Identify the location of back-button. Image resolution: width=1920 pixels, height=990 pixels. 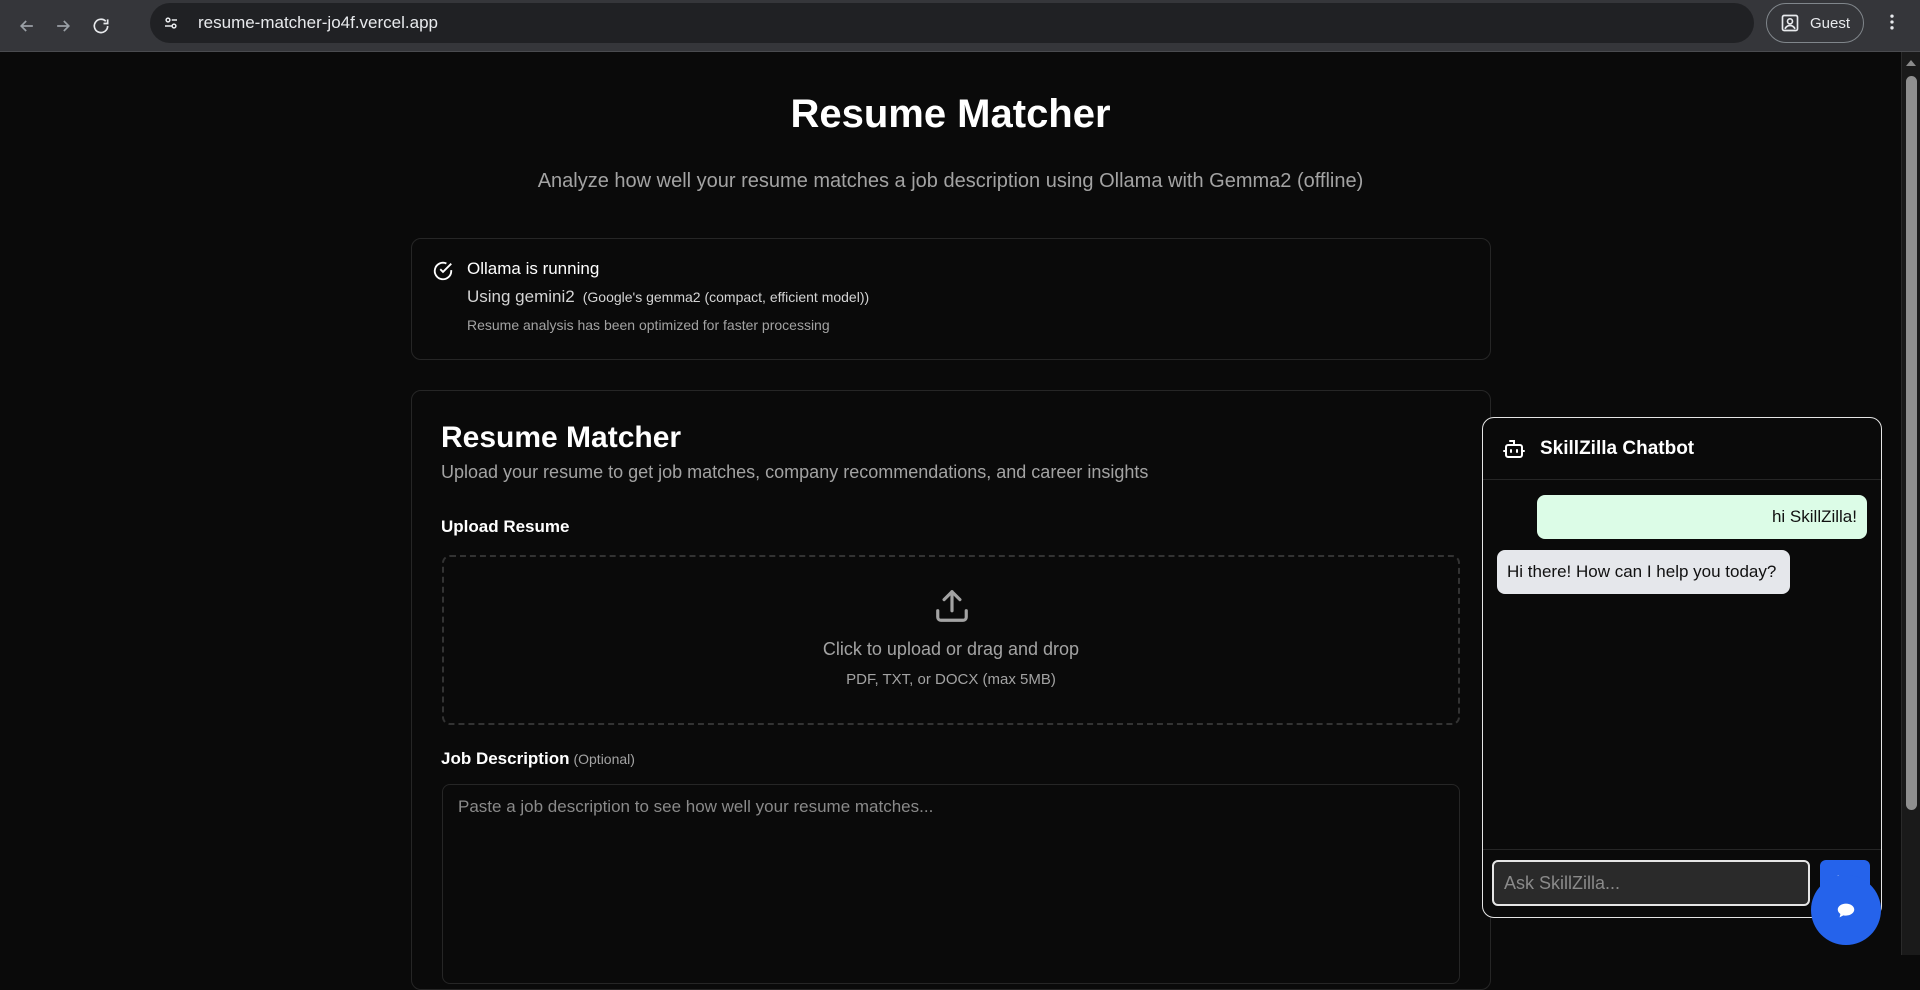
(27, 26).